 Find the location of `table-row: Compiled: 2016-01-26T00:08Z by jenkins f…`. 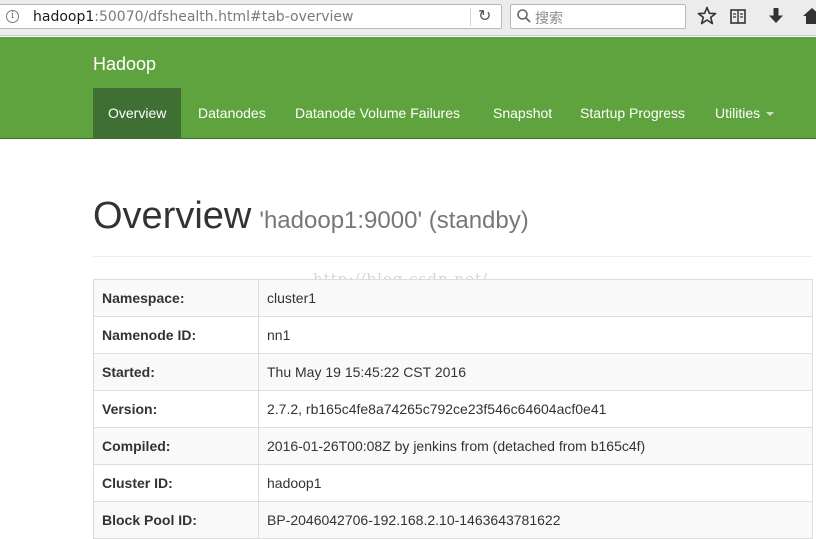

table-row: Compiled: 2016-01-26T00:08Z by jenkins f… is located at coordinates (453, 446).